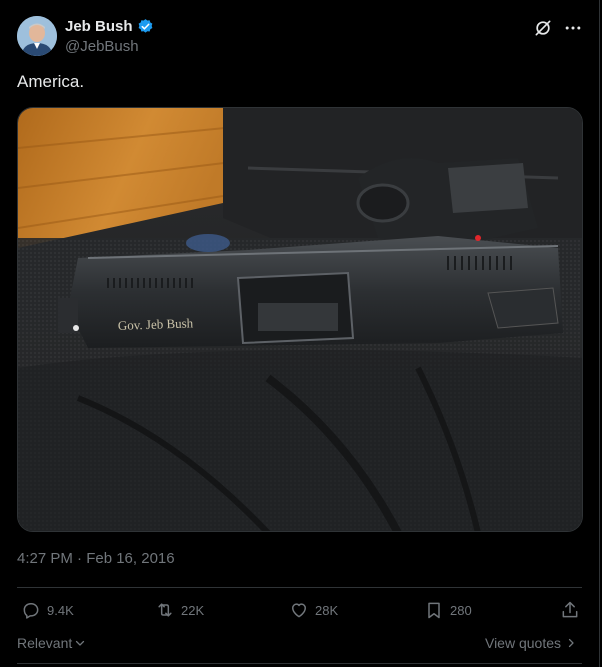 This screenshot has width=602, height=667. I want to click on heart-icon, so click(299, 610).